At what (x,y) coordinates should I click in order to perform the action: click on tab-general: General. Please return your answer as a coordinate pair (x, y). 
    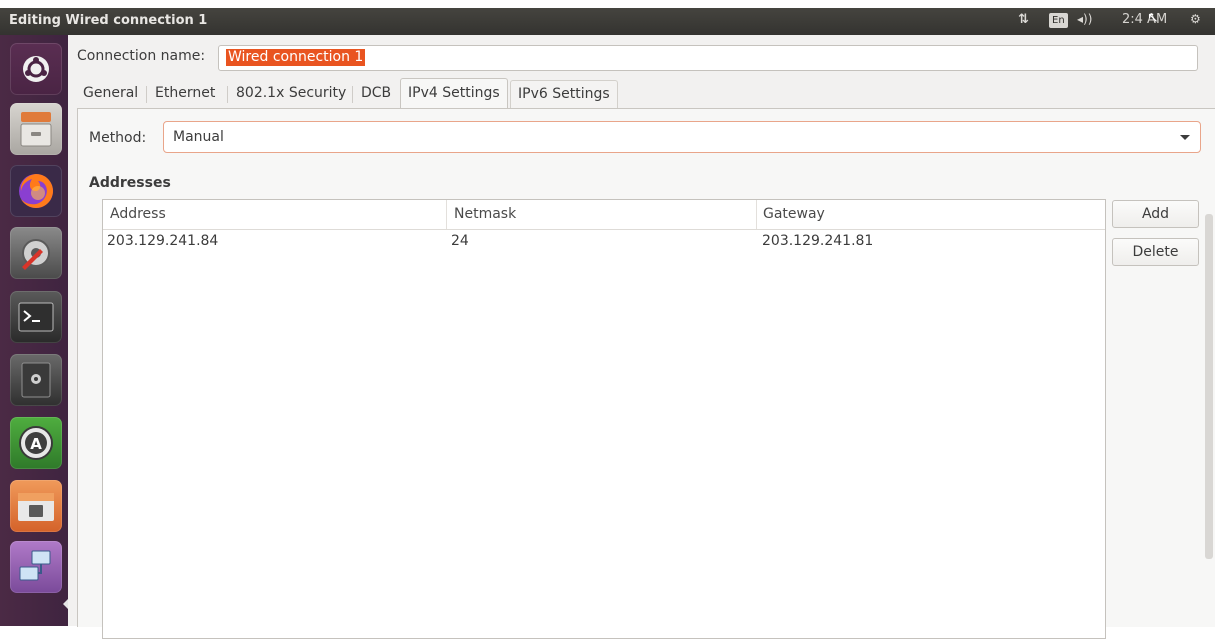
    Looking at the image, I should click on (110, 94).